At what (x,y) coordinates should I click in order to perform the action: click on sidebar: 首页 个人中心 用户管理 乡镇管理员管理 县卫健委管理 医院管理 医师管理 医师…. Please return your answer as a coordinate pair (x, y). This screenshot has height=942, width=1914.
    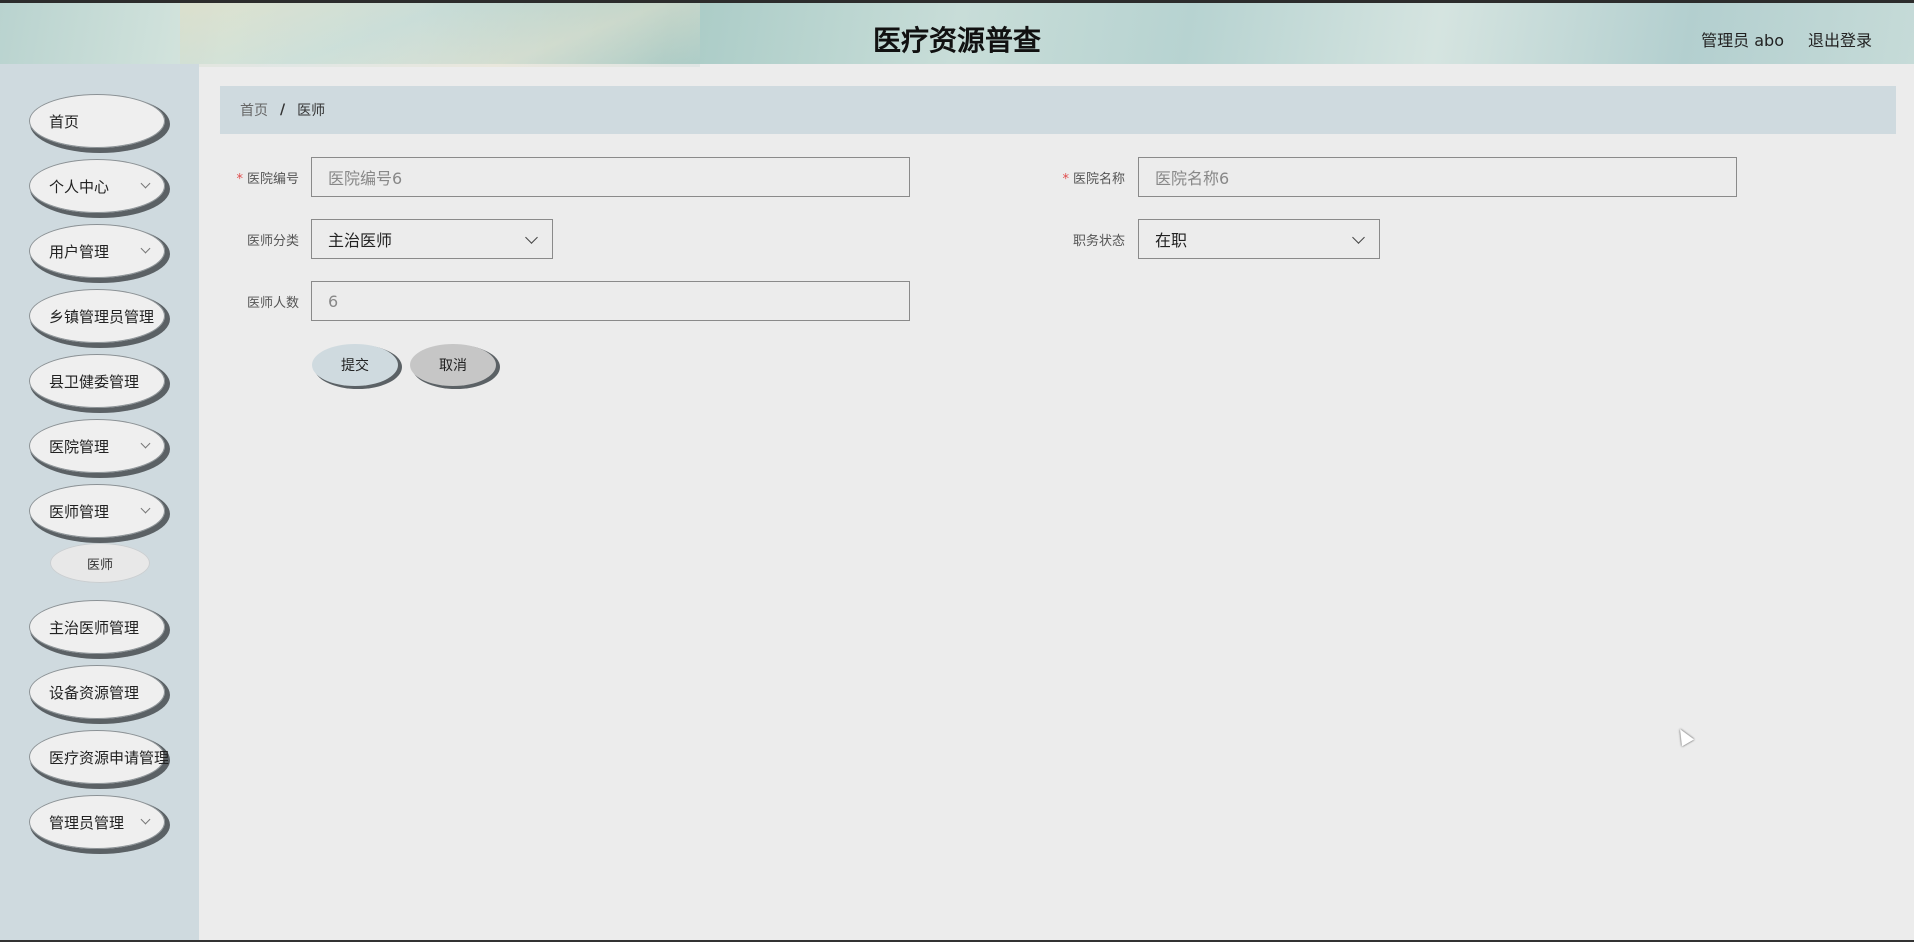
    Looking at the image, I should click on (99, 503).